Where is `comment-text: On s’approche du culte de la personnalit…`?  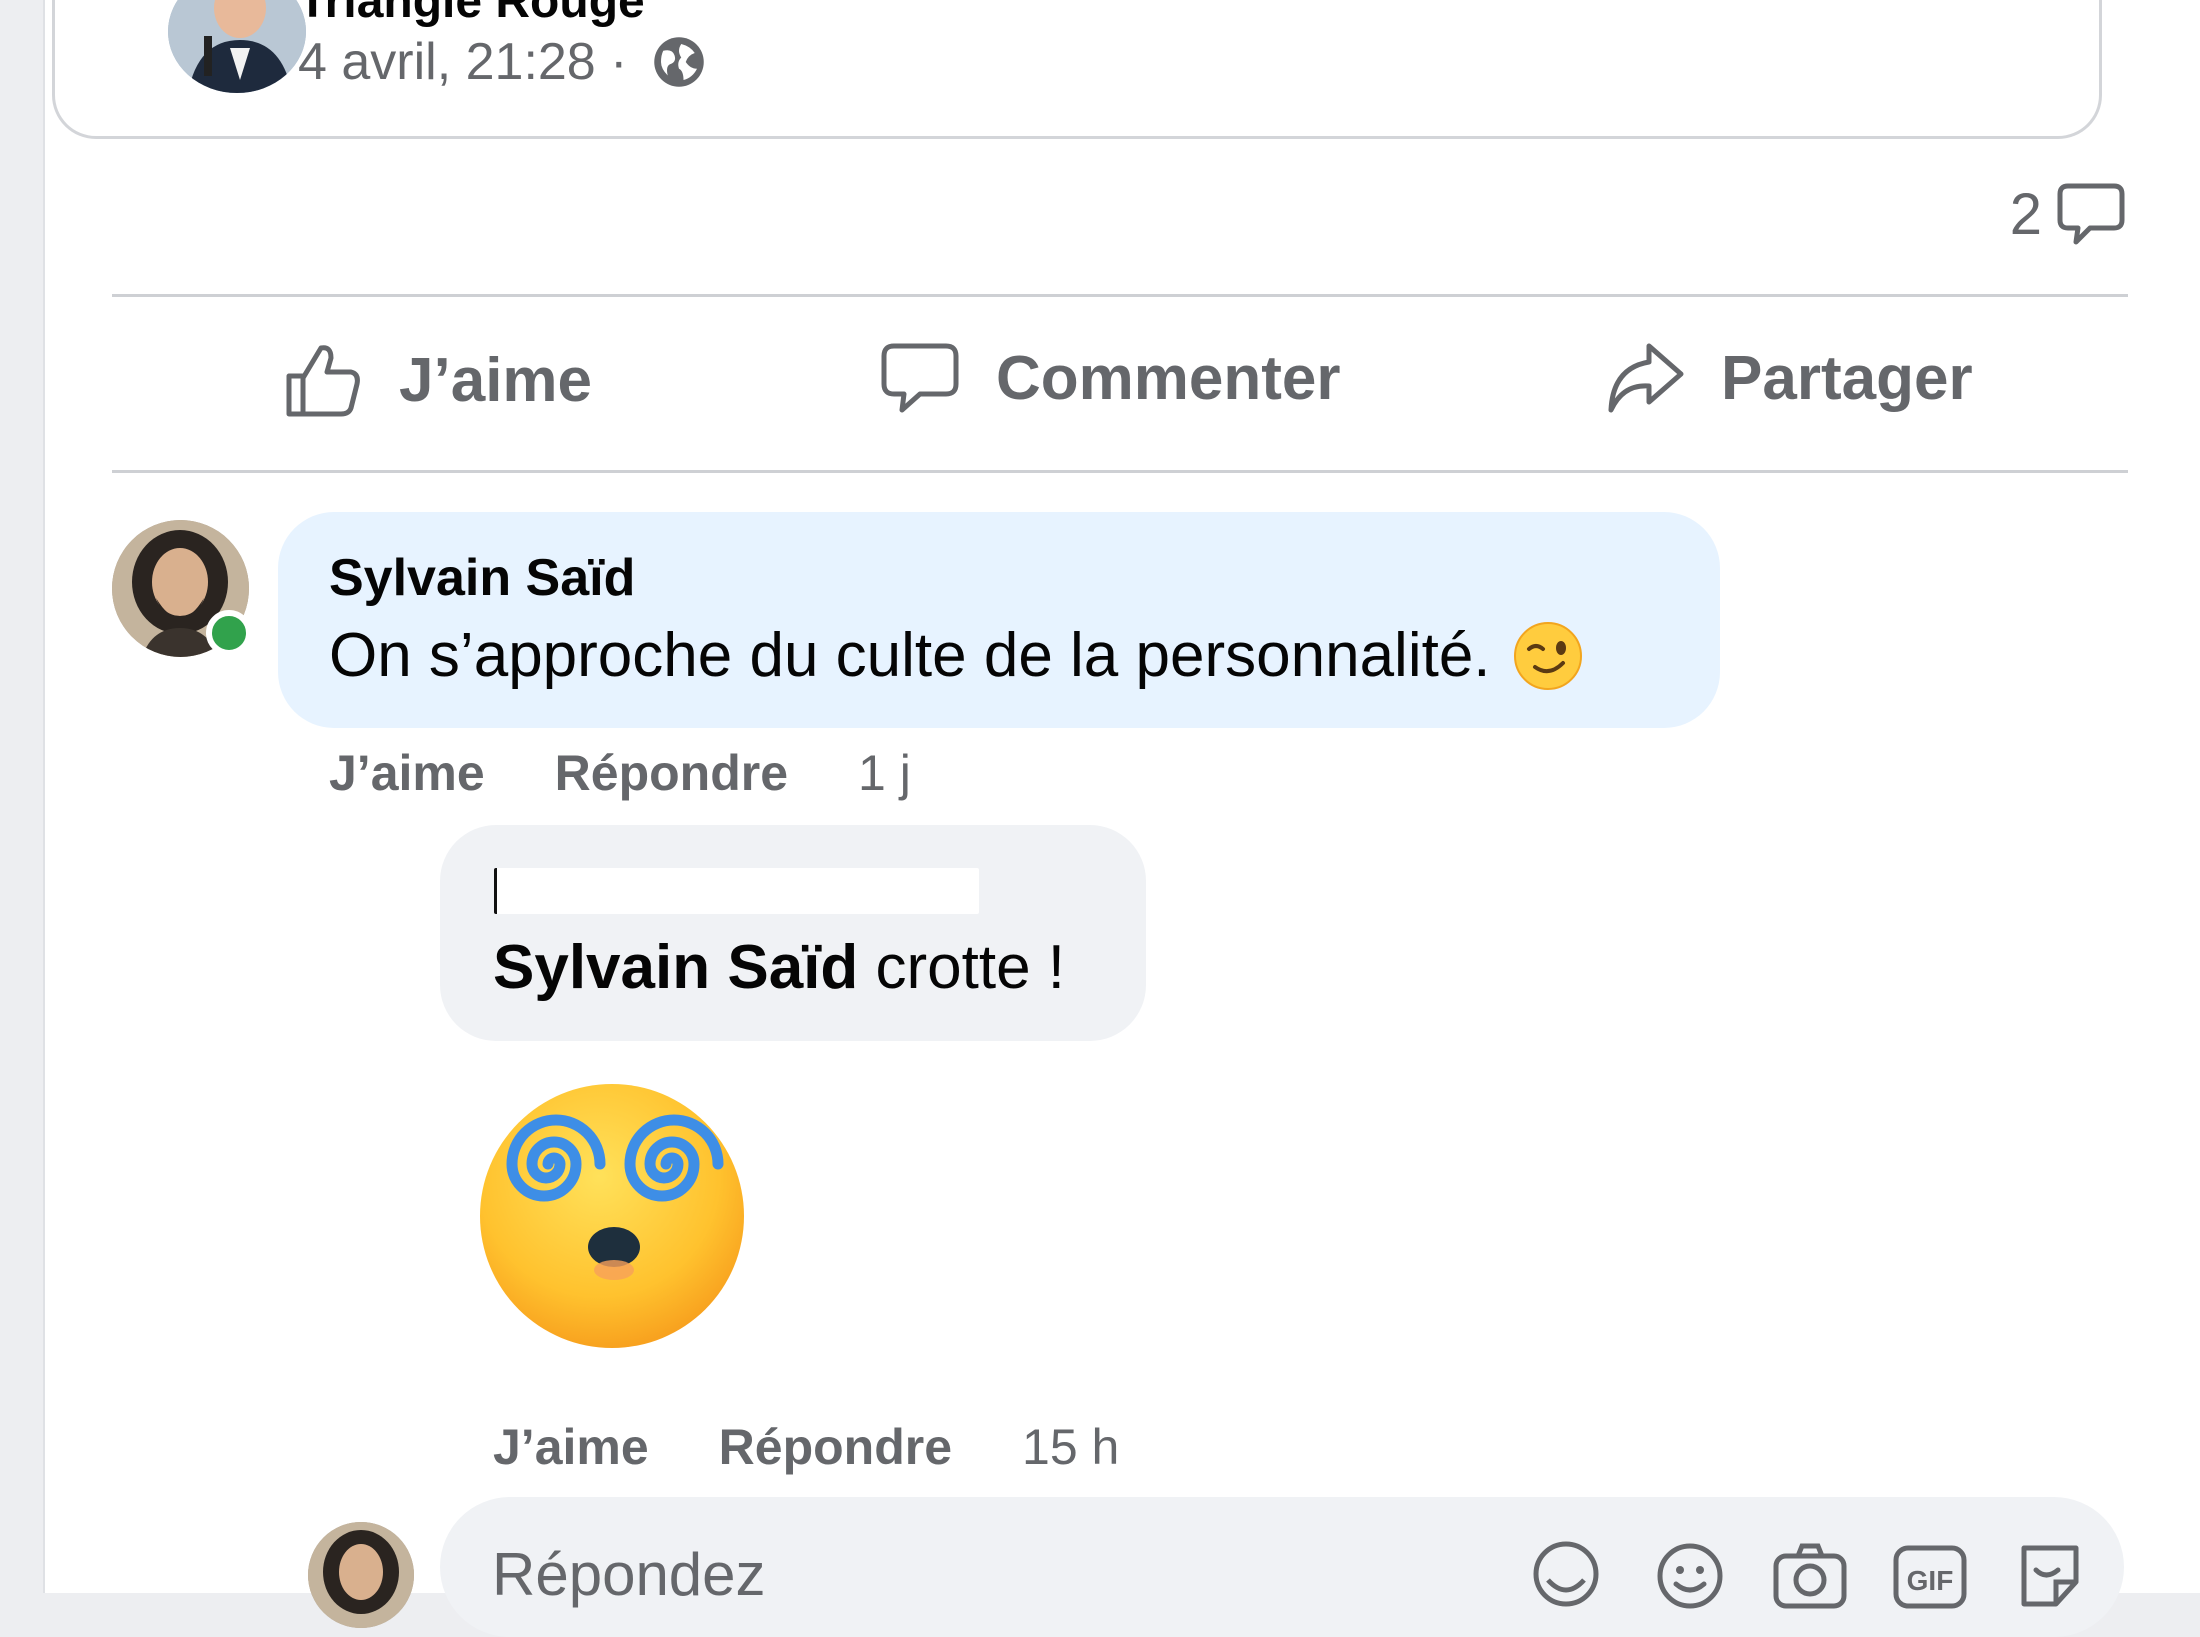 comment-text: On s’approche du culte de la personnalit… is located at coordinates (910, 655).